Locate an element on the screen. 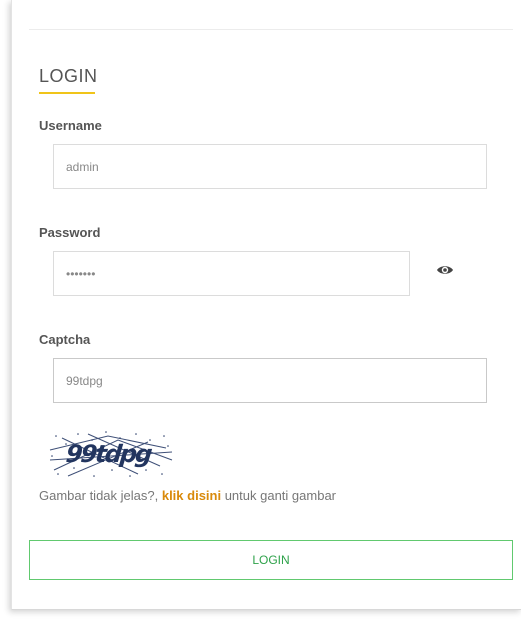 The image size is (521, 619). refresh-captcha-link: klik disini is located at coordinates (191, 495).